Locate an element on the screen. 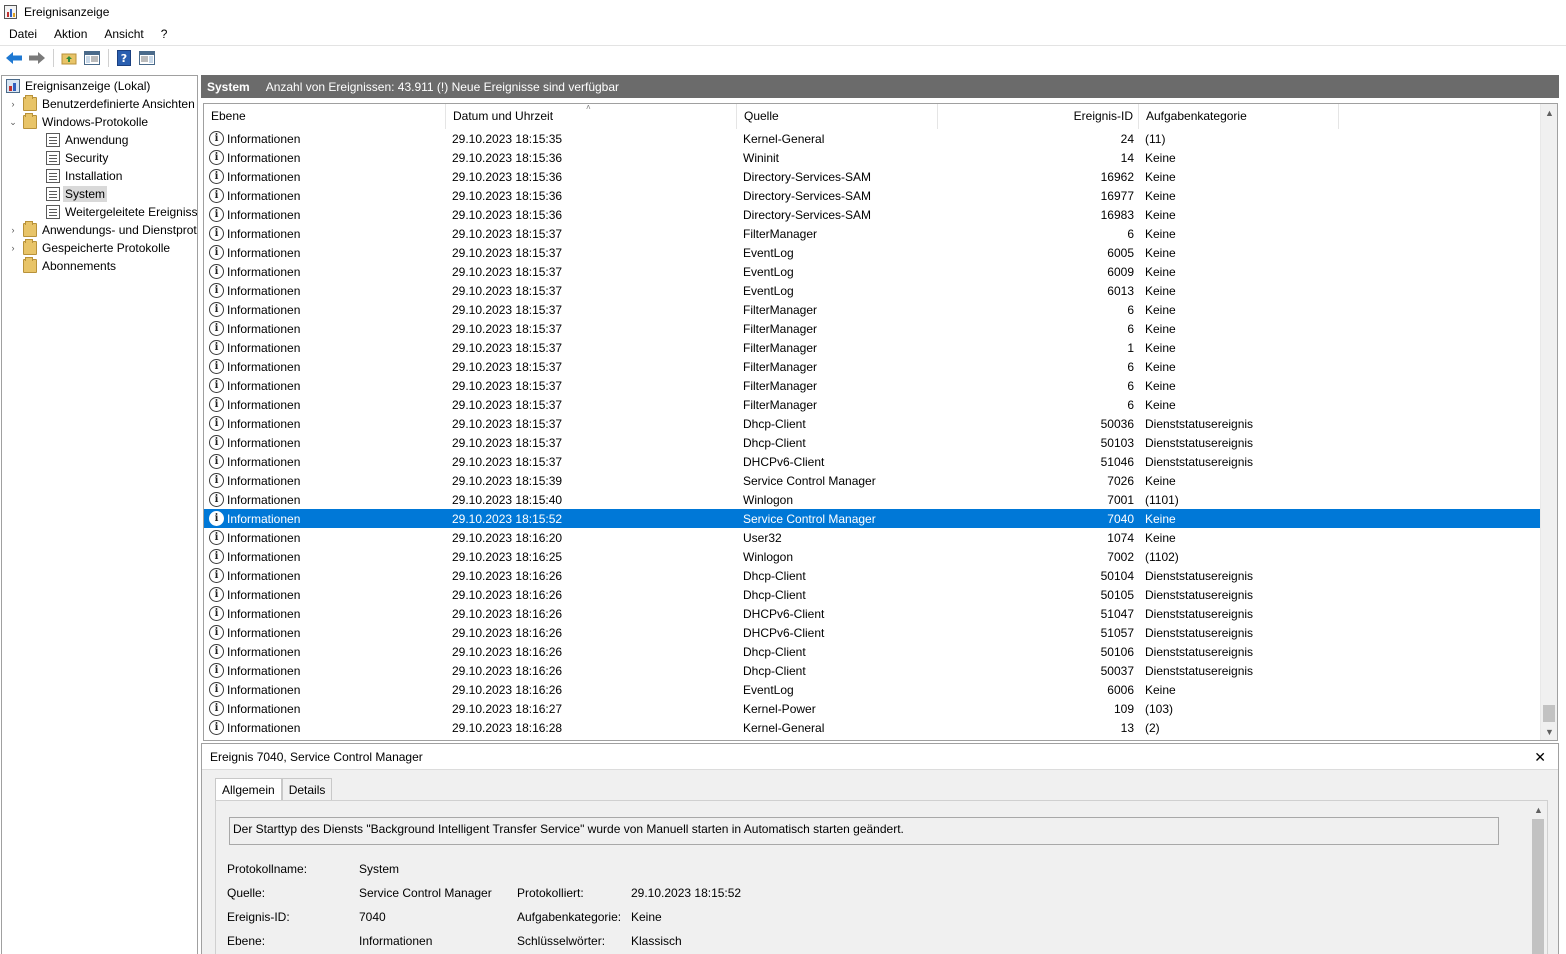 The height and width of the screenshot is (954, 1566). tree-item-app-service-logs: › Anwendungs- und Dienstprotokolle is located at coordinates (102, 230).